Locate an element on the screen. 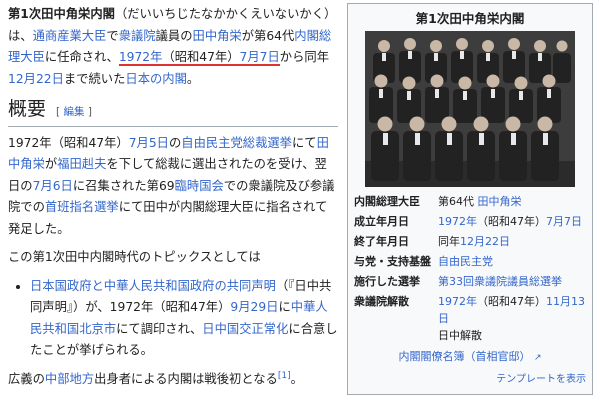 The height and width of the screenshot is (400, 600). infobox-row: 内閣総理大臣 第64代 田中角栄 is located at coordinates (470, 201).